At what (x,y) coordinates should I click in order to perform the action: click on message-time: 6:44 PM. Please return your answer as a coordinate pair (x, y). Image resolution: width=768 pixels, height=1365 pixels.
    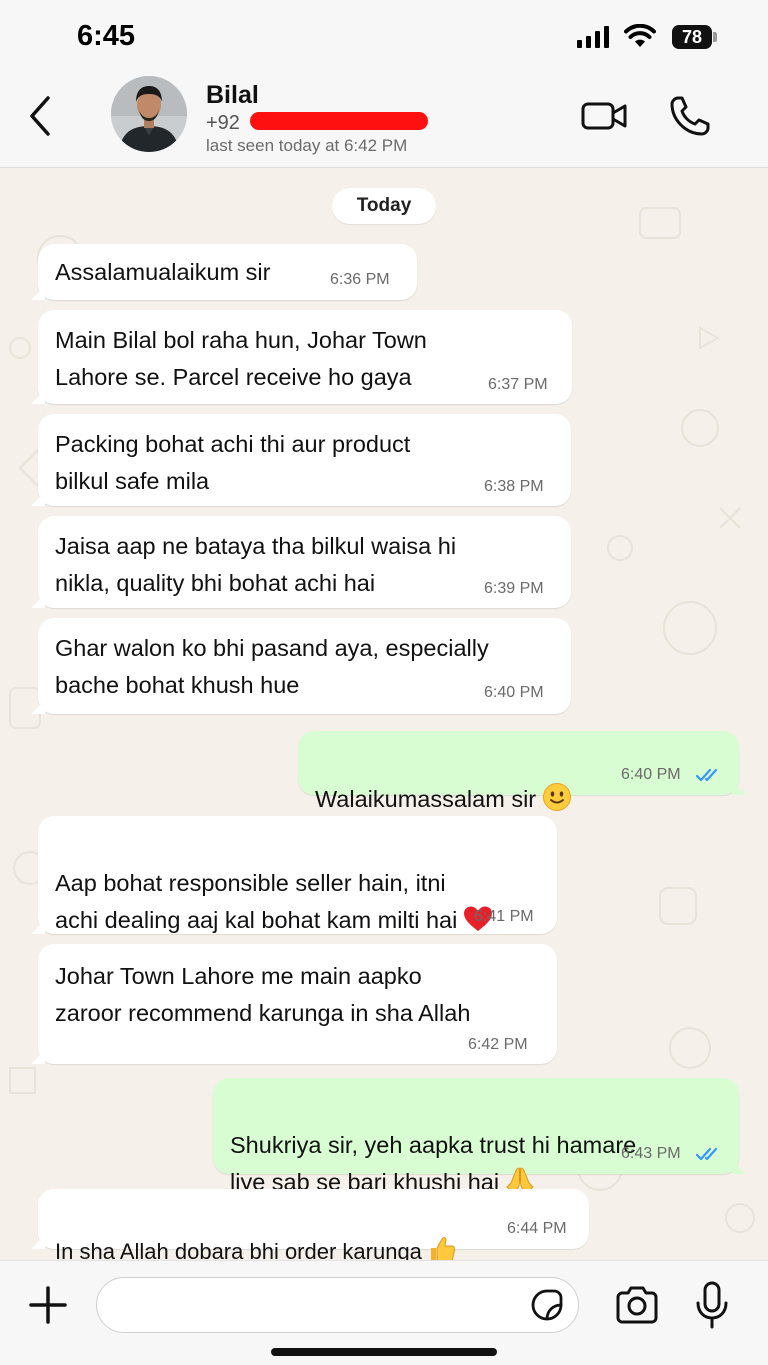
    Looking at the image, I should click on (537, 1228).